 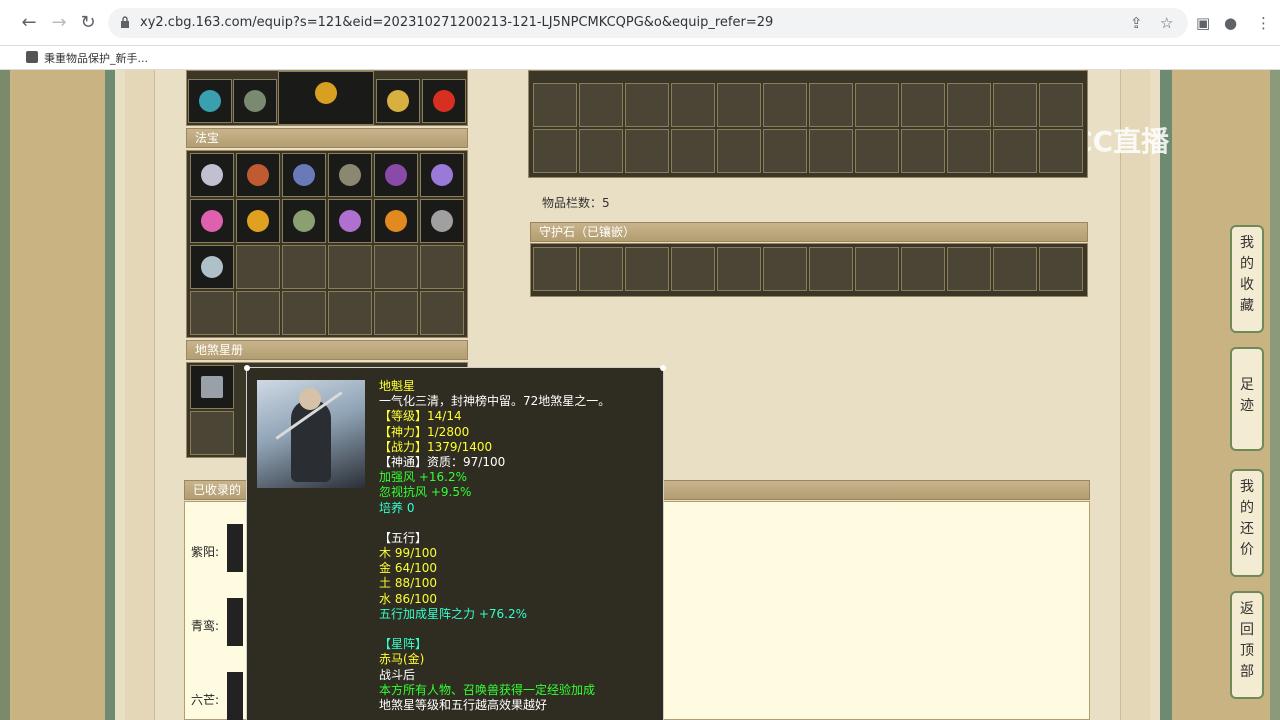 I want to click on armor-icon, so click(x=304, y=221).